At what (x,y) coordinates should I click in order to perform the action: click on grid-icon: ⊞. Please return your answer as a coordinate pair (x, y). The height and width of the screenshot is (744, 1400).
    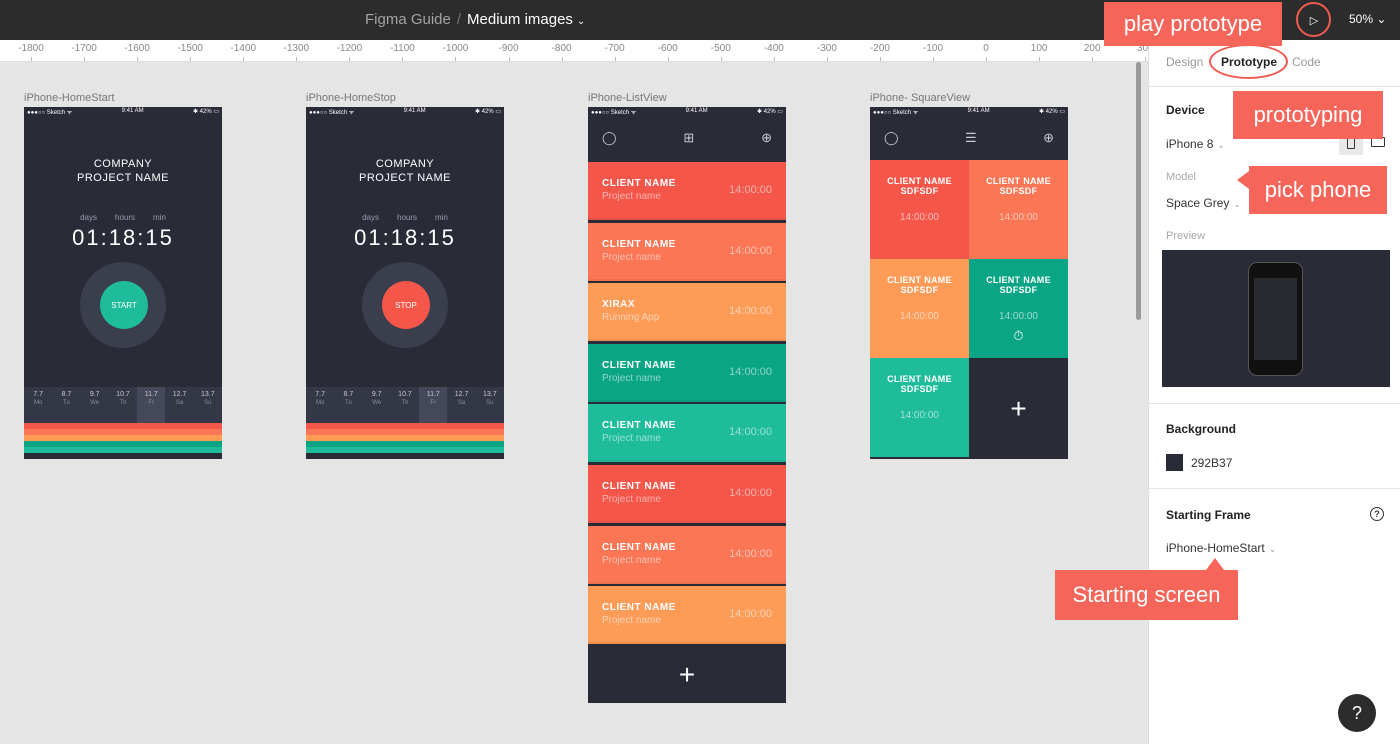
    Looking at the image, I should click on (688, 138).